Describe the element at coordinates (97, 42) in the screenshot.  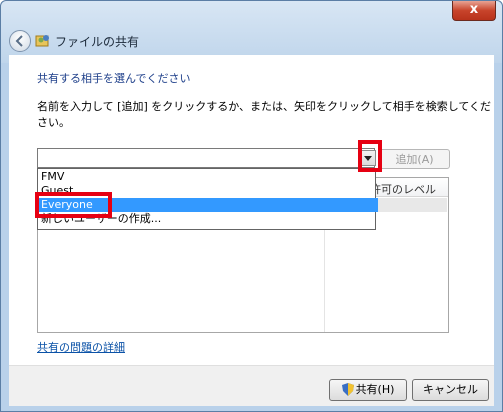
I see `window-title: ファイルの共有` at that location.